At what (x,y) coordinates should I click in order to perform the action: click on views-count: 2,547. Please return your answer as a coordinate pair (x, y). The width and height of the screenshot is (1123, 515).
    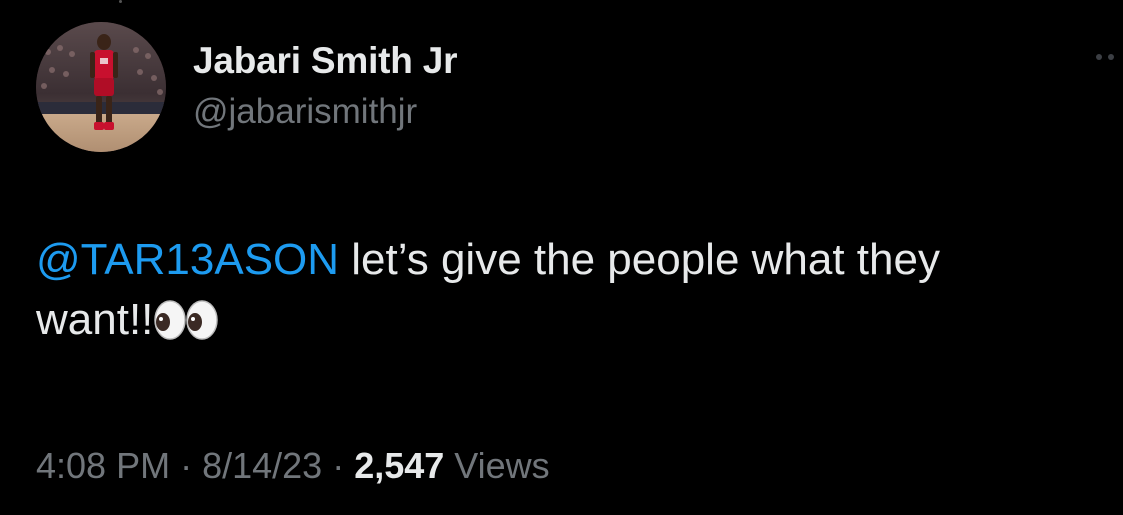
    Looking at the image, I should click on (399, 465).